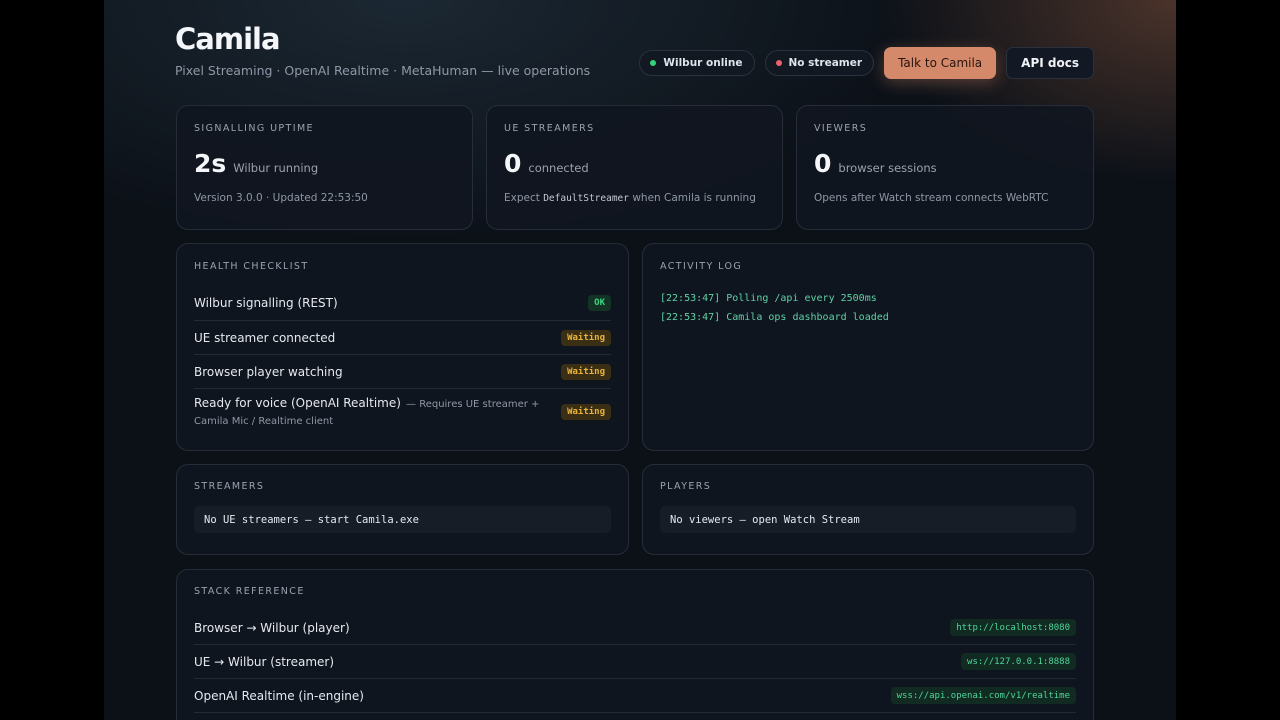 Image resolution: width=1280 pixels, height=720 pixels. Describe the element at coordinates (402, 338) in the screenshot. I see `check-row-ue-streamer: UE streamer connected Waiting` at that location.